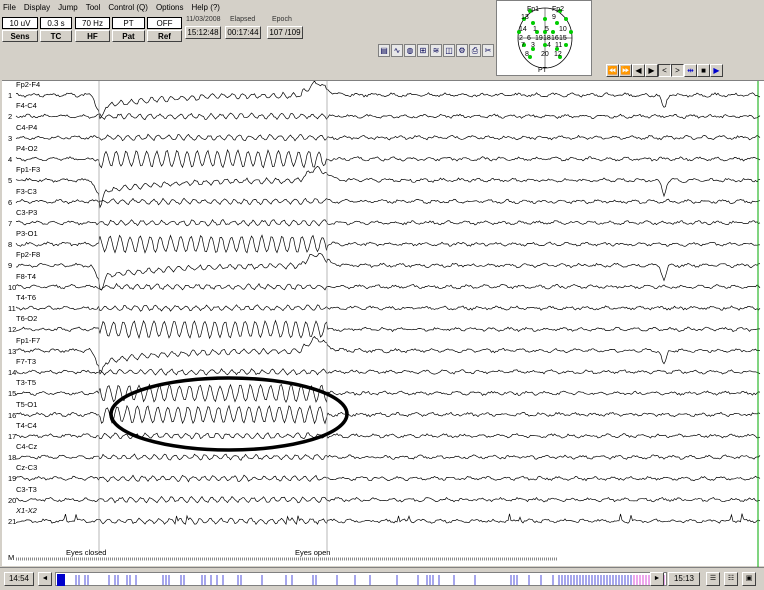  I want to click on channel-label: F8-T4, so click(26, 276).